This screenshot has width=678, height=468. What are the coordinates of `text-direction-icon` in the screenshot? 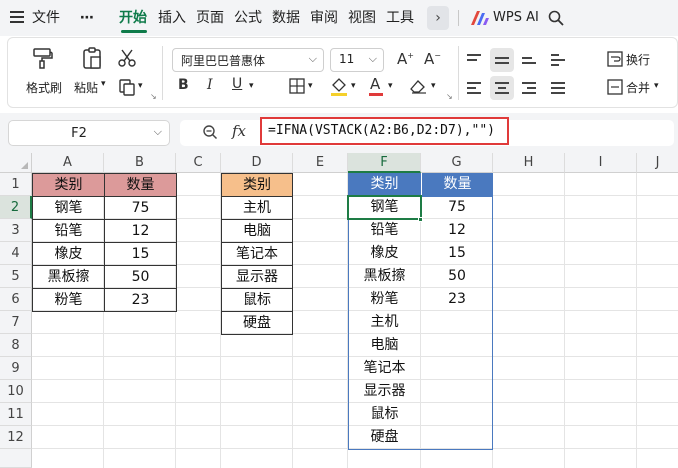 It's located at (558, 59).